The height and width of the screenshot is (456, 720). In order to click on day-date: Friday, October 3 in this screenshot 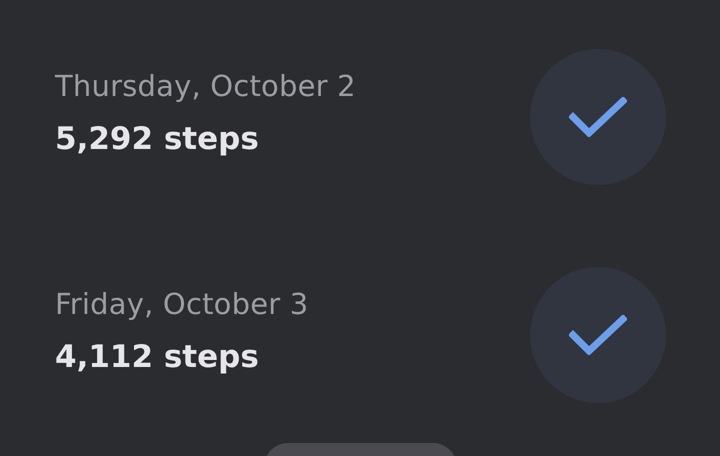, I will do `click(181, 304)`.